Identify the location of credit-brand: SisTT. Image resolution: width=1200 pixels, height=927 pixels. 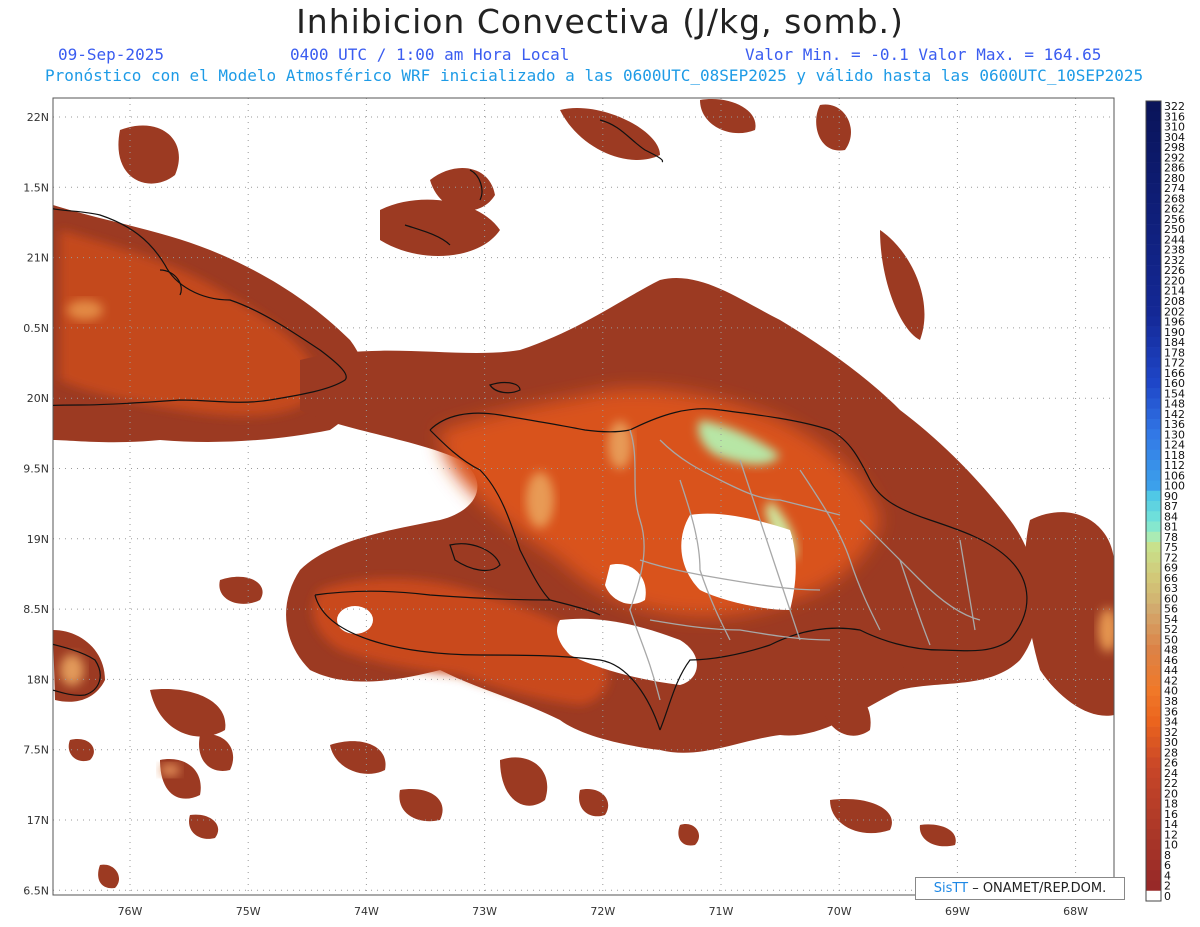
(951, 888).